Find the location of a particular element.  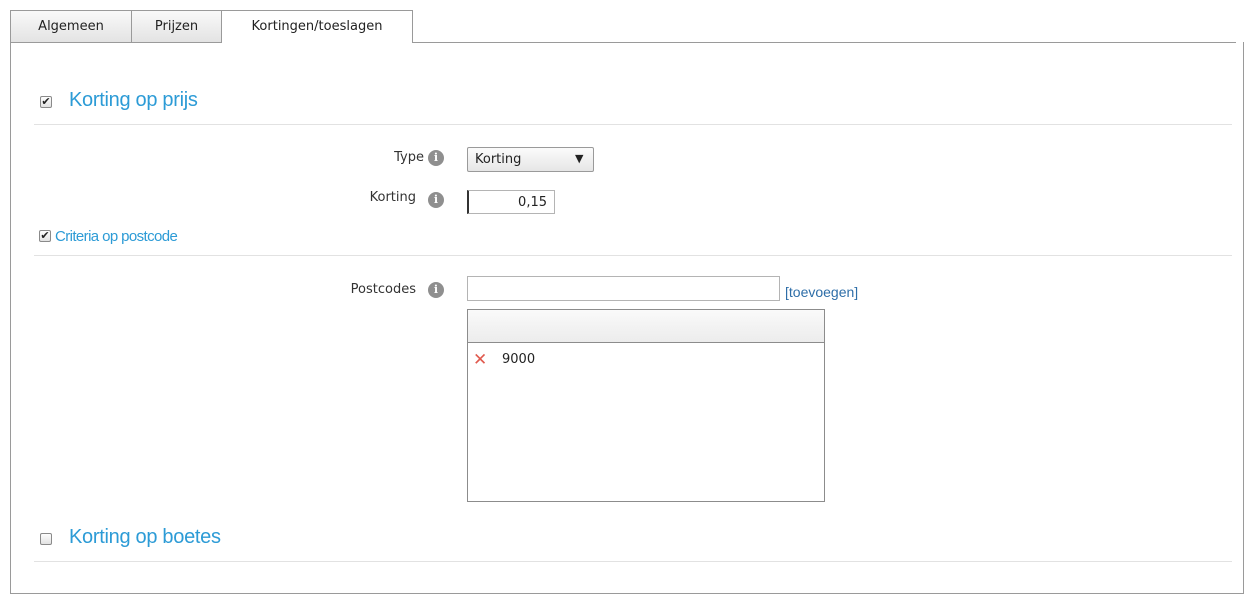

remove-x-icon: ✕ is located at coordinates (480, 360).